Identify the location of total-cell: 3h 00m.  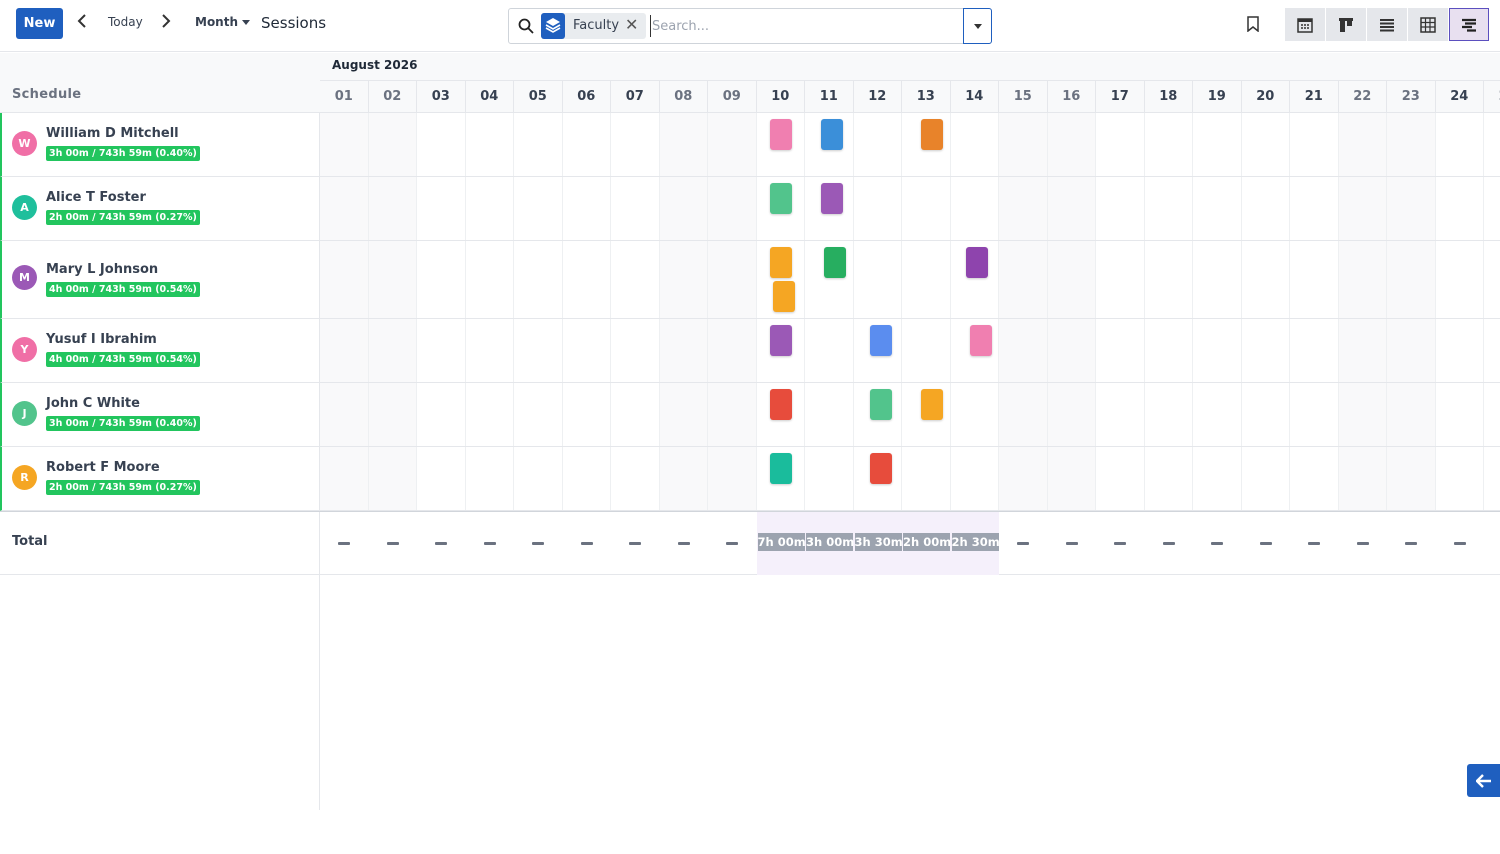
(829, 543).